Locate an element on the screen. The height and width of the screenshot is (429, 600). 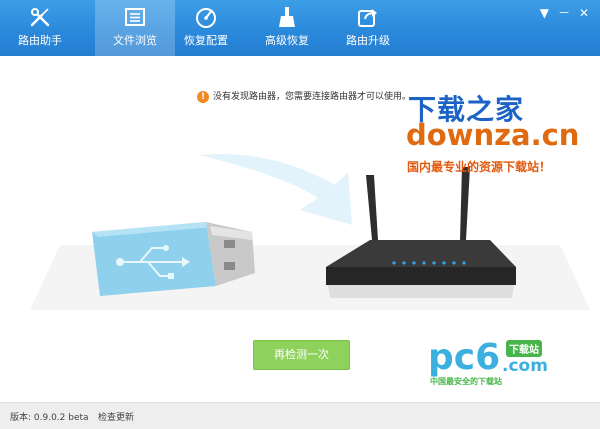
tab-label: 路由升级 is located at coordinates (368, 40).